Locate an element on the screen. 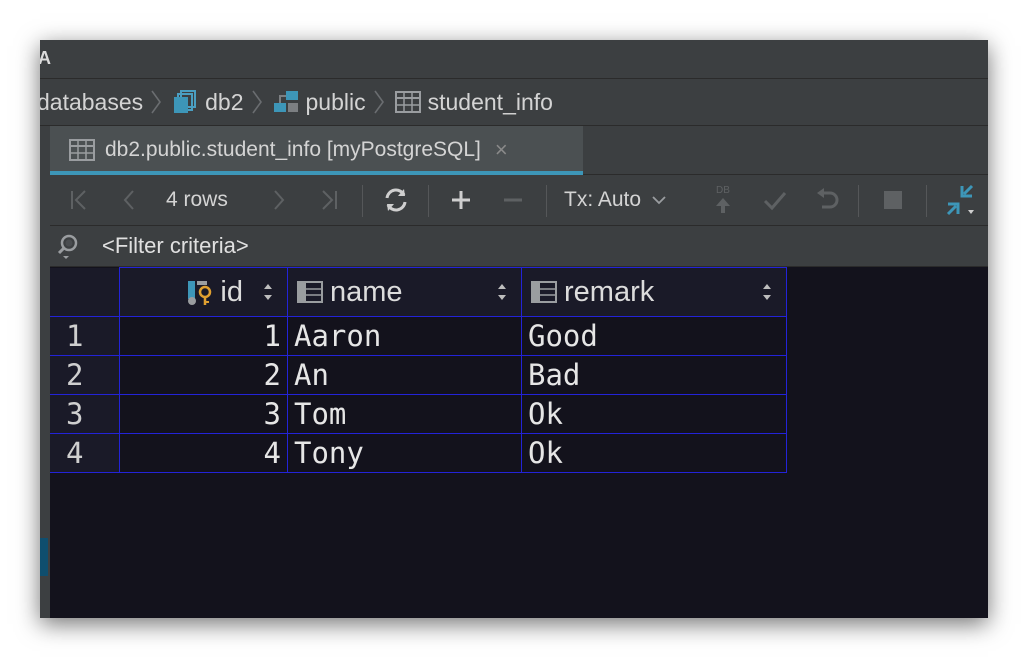 Image resolution: width=1028 pixels, height=658 pixels. table-row: 3 3 Tom Ok is located at coordinates (418, 414).